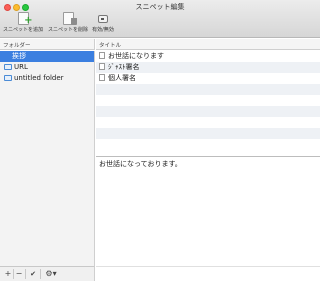  What do you see at coordinates (33, 274) in the screenshot?
I see `checkmark-button: ✔` at bounding box center [33, 274].